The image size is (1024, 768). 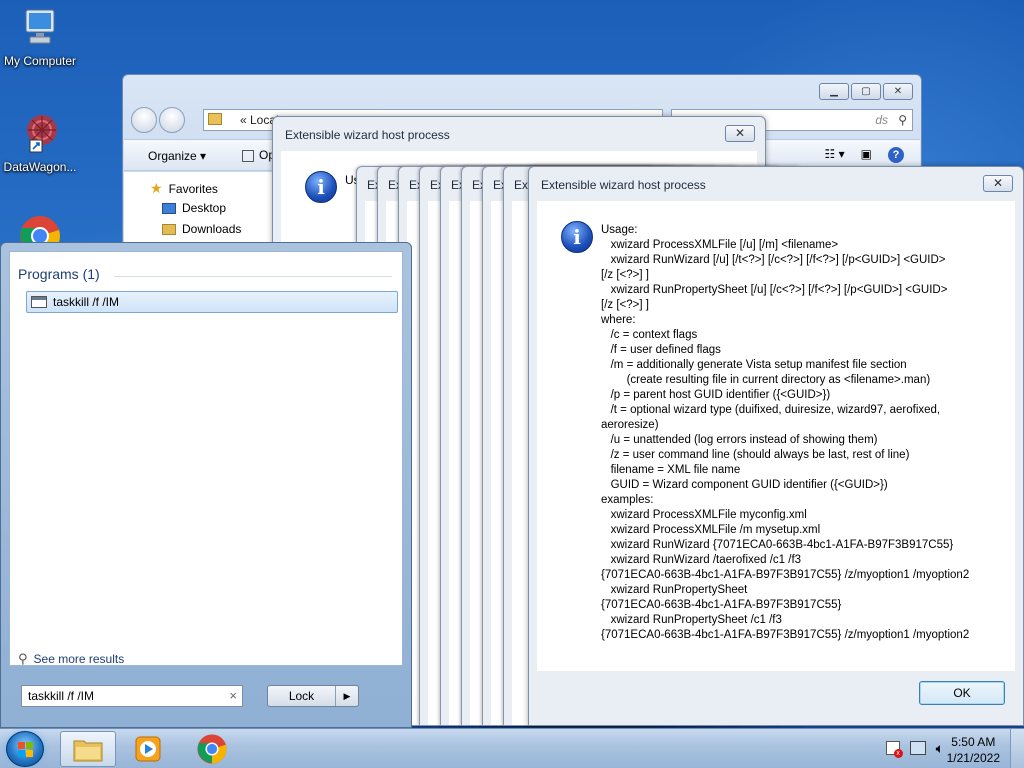 I want to click on nav-favorites: ★ Favorites, so click(x=184, y=188).